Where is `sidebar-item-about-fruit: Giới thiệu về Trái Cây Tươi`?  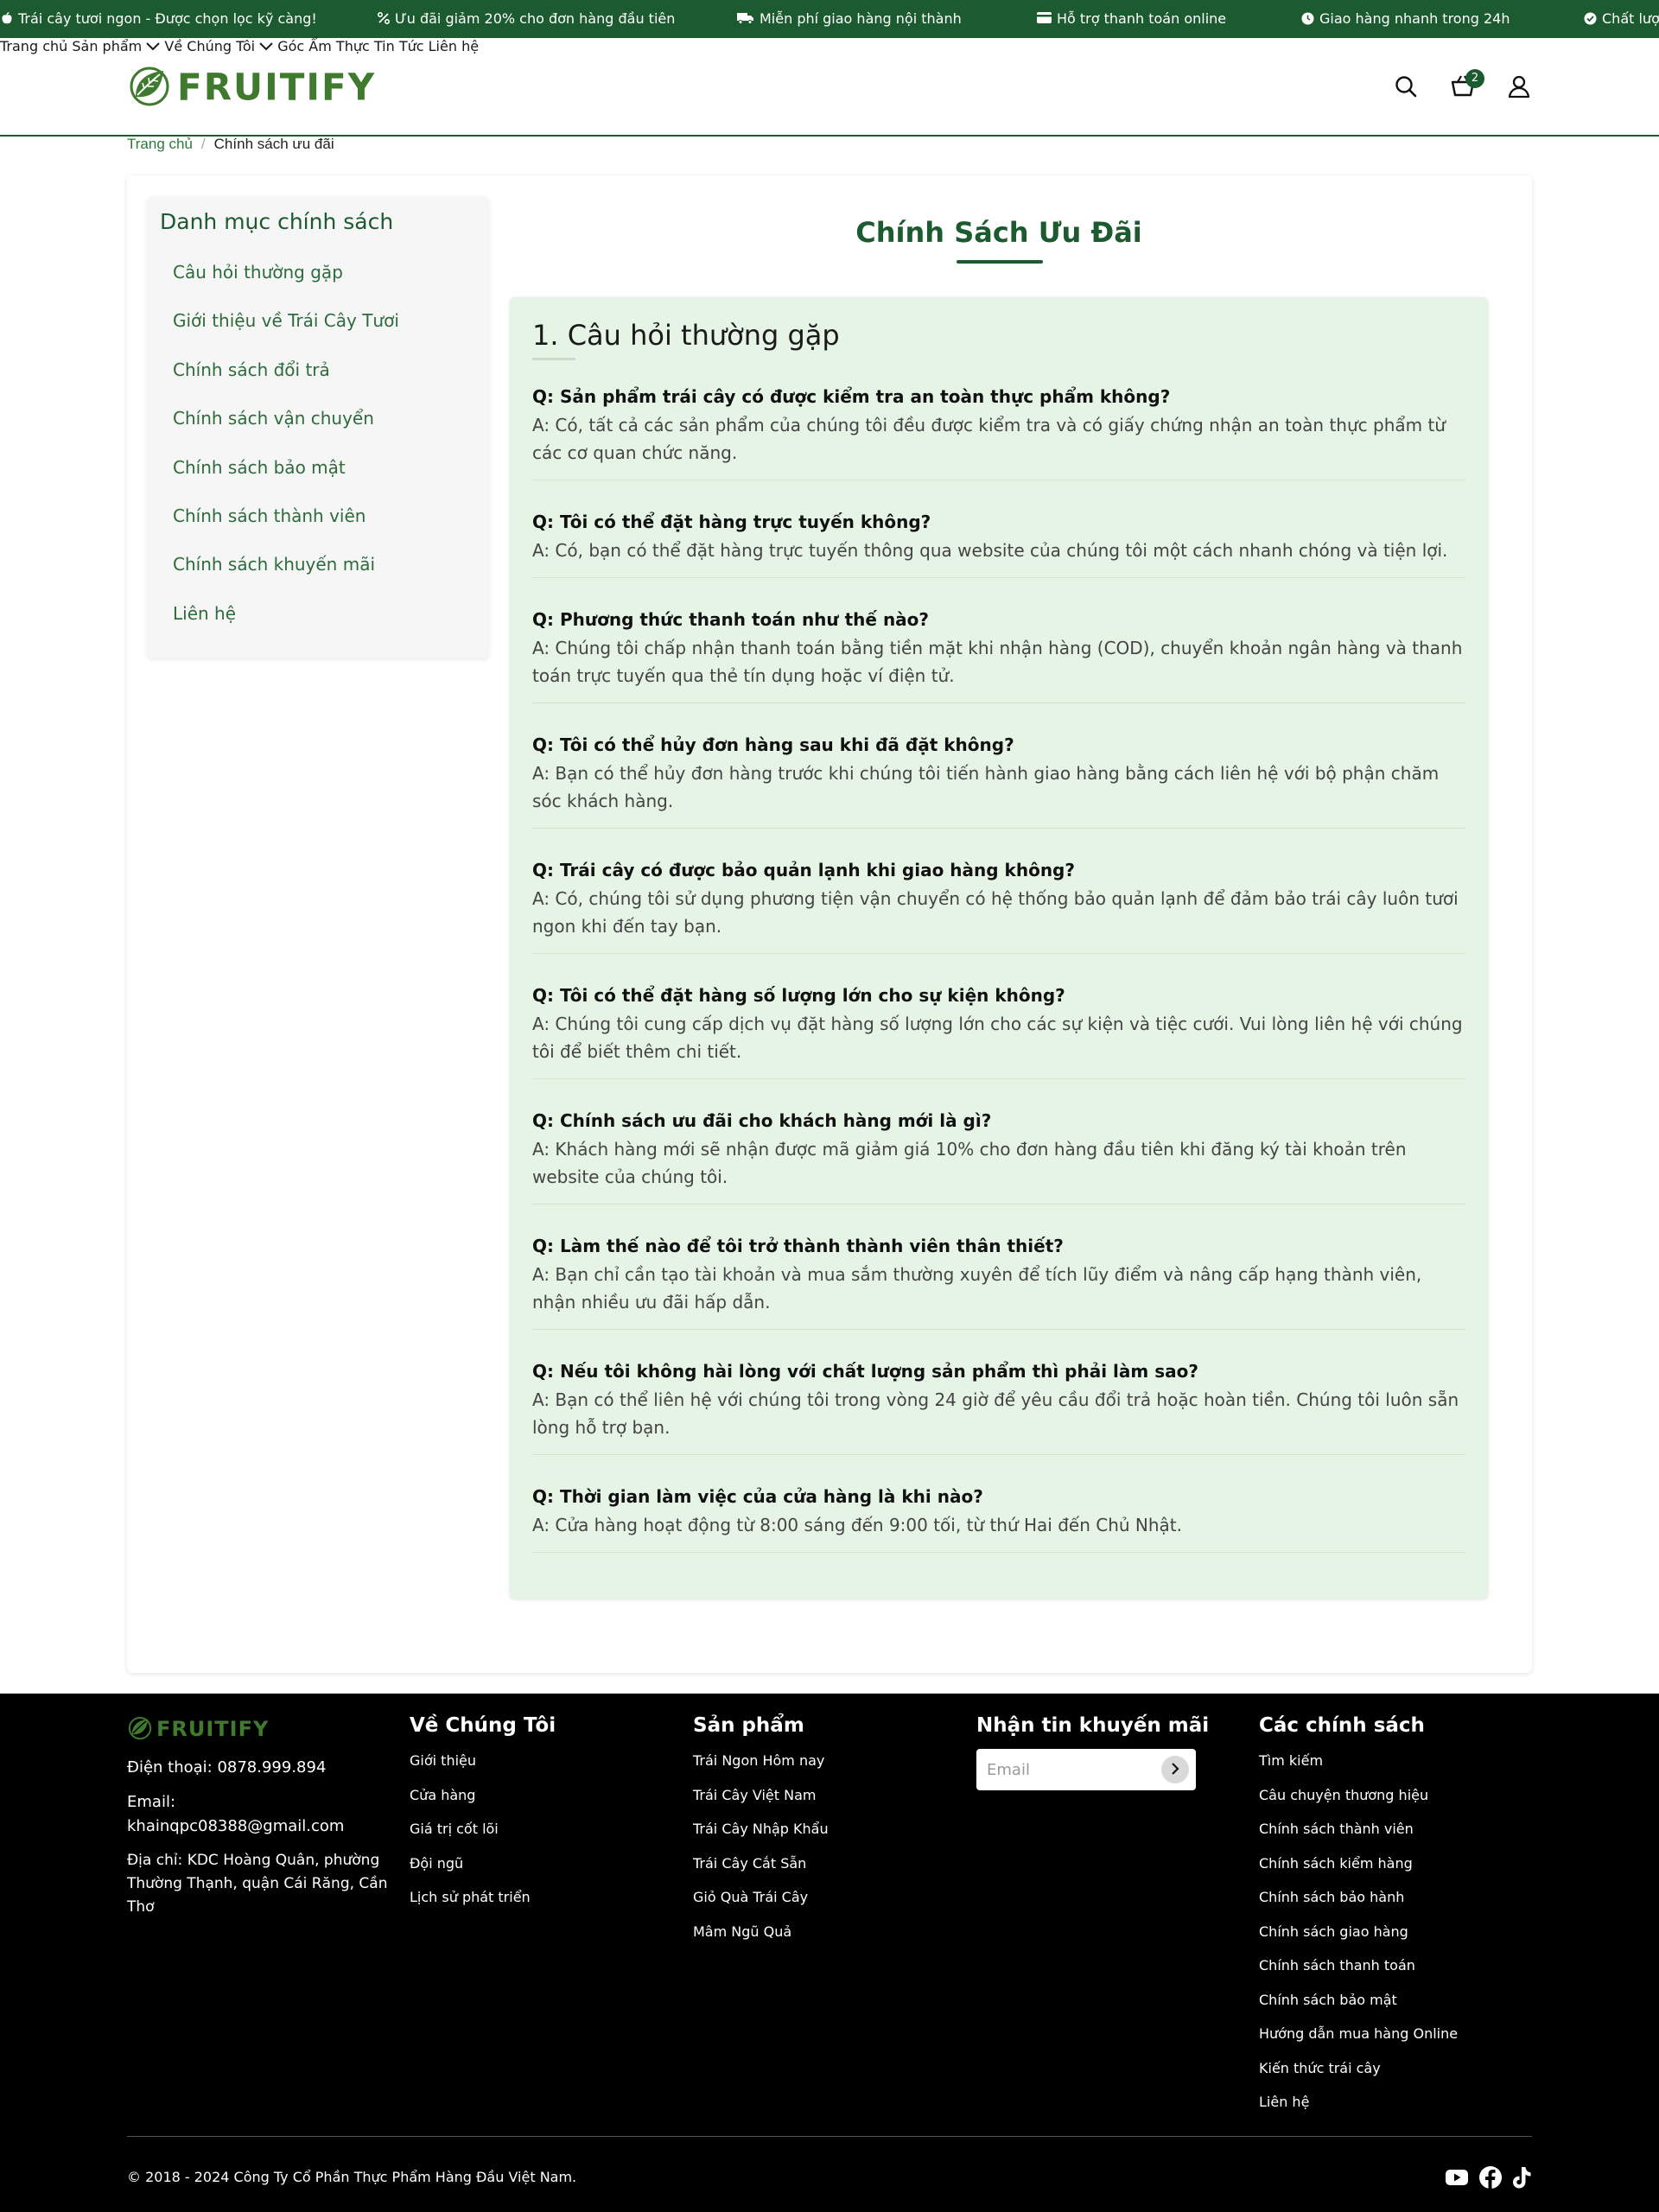
sidebar-item-about-fruit: Giới thiệu về Trái Cây Tươi is located at coordinates (286, 320).